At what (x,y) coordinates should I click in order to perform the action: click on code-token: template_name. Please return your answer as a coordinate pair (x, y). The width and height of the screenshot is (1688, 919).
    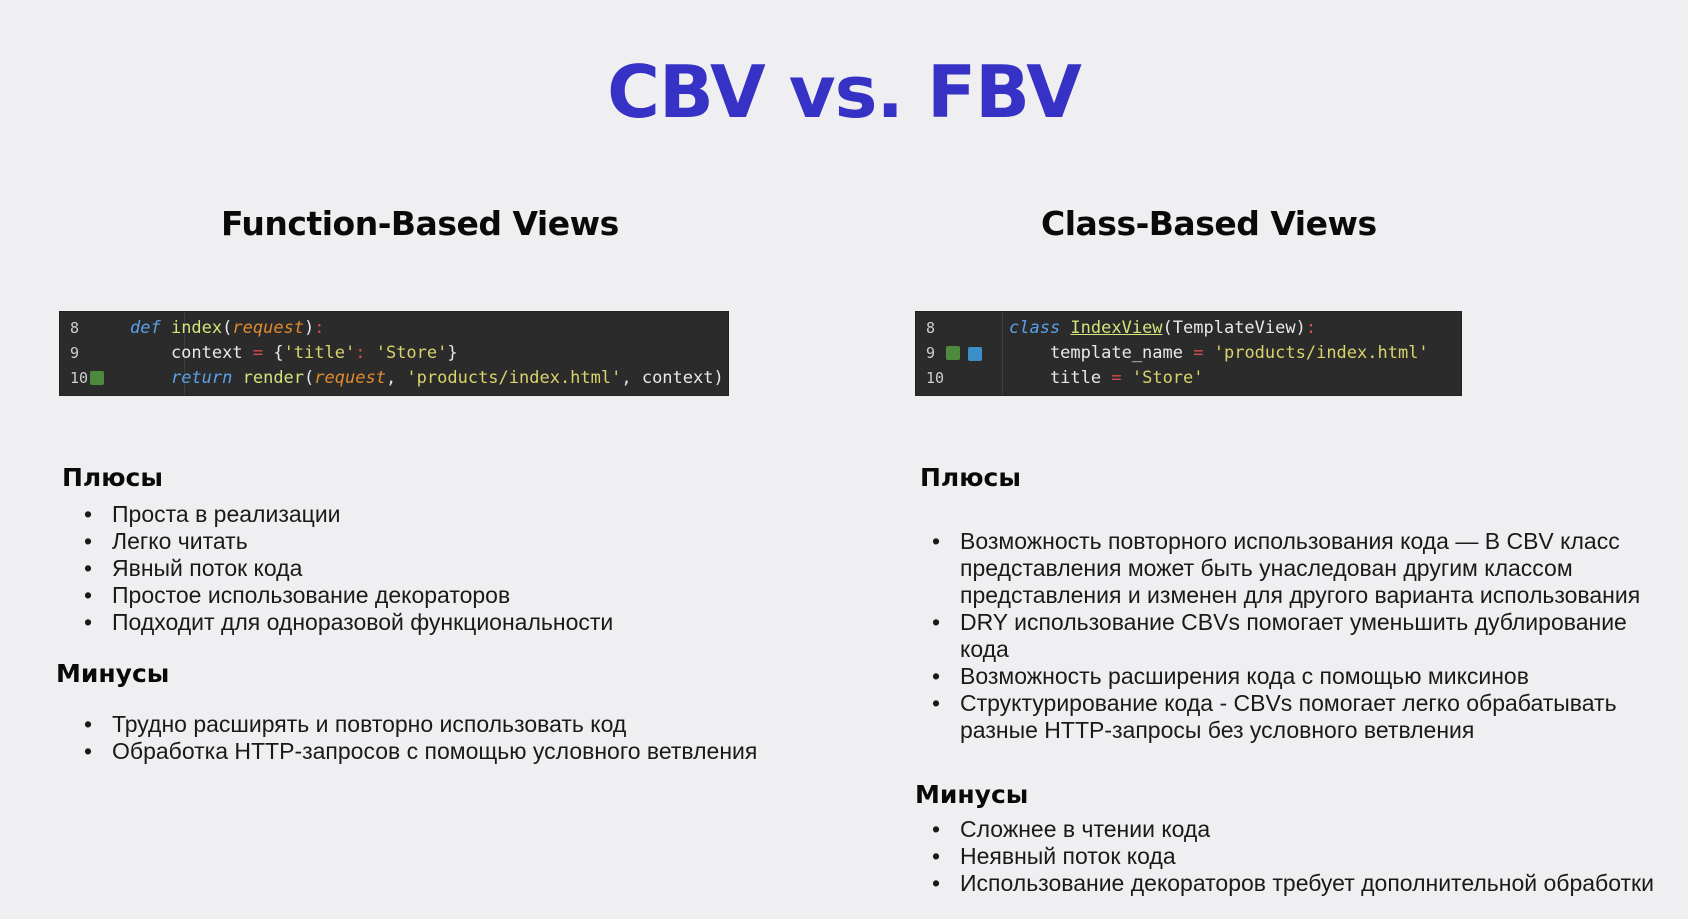
    Looking at the image, I should click on (1101, 353).